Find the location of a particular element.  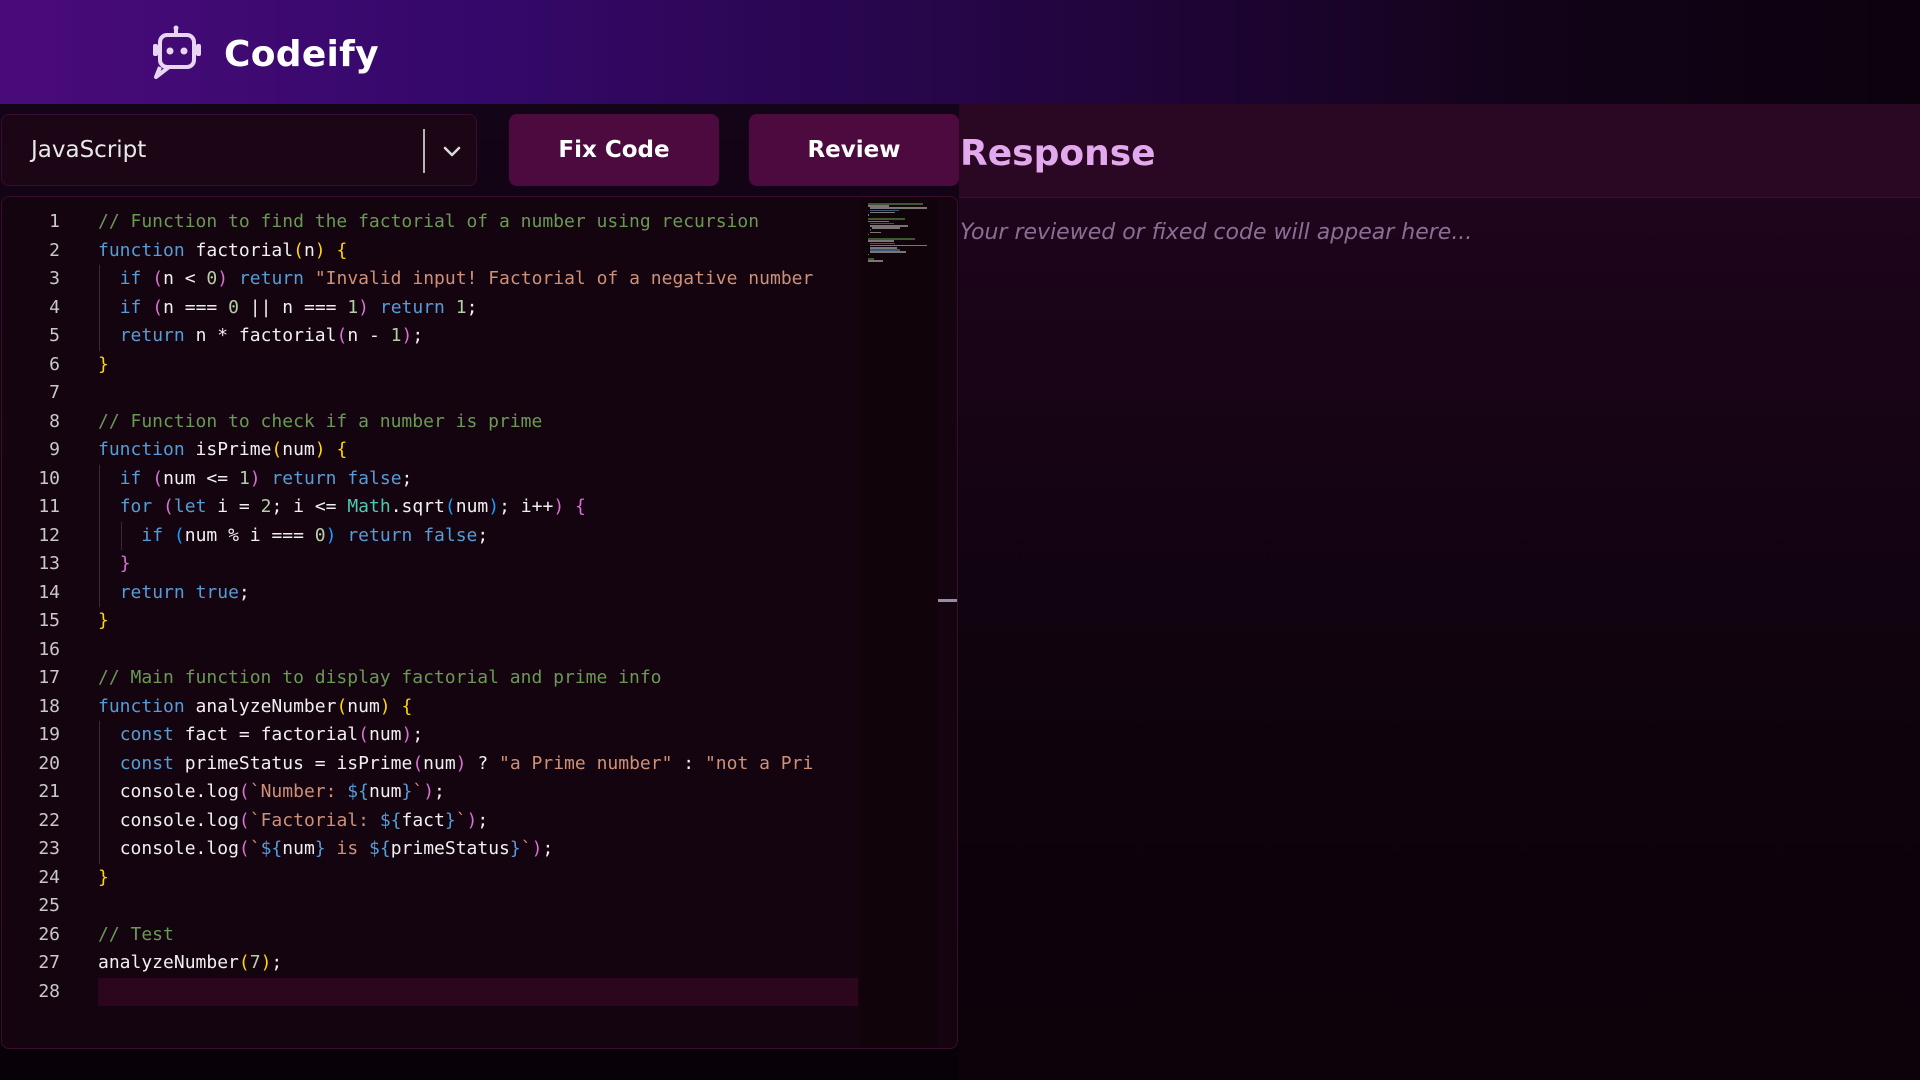

language-select-value: JavaScript is located at coordinates (89, 150).